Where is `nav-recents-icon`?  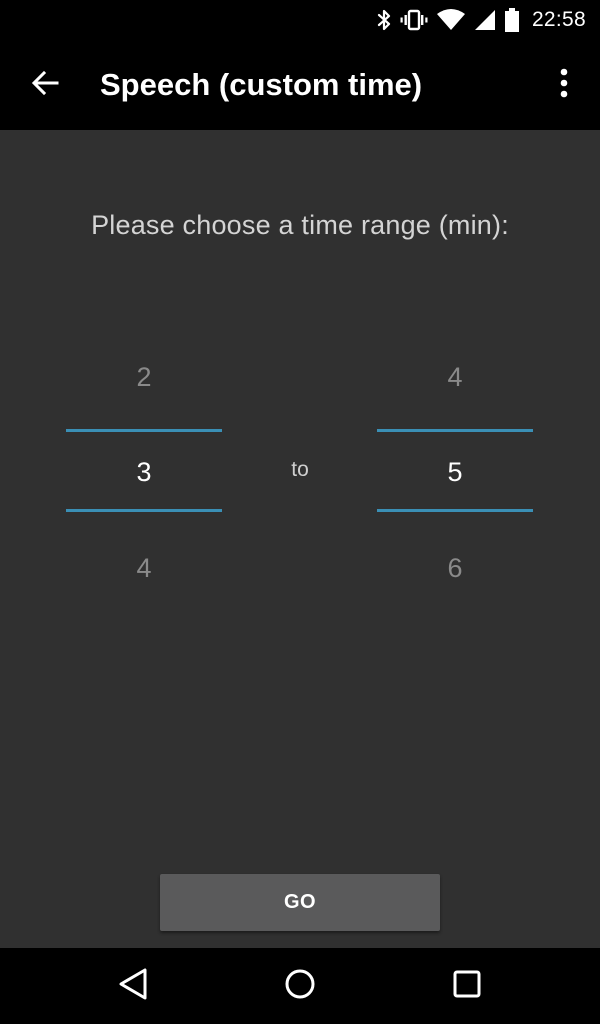
nav-recents-icon is located at coordinates (467, 986).